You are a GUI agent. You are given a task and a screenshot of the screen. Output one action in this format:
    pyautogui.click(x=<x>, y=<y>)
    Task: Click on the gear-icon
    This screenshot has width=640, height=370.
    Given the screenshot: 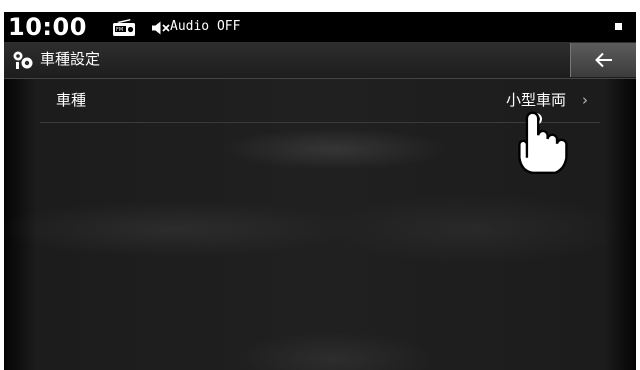 What is the action you would take?
    pyautogui.click(x=23, y=60)
    